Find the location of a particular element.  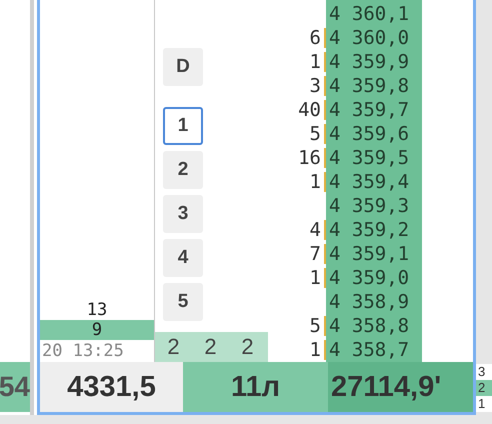

price-cell-text: 4 359,9 is located at coordinates (369, 62).